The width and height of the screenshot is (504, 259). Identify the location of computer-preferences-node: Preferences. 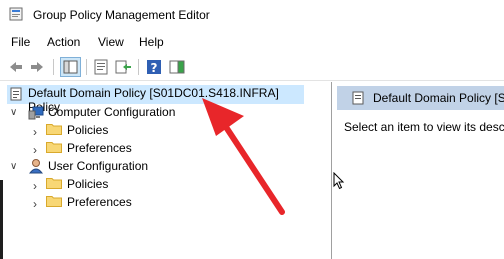
(99, 148).